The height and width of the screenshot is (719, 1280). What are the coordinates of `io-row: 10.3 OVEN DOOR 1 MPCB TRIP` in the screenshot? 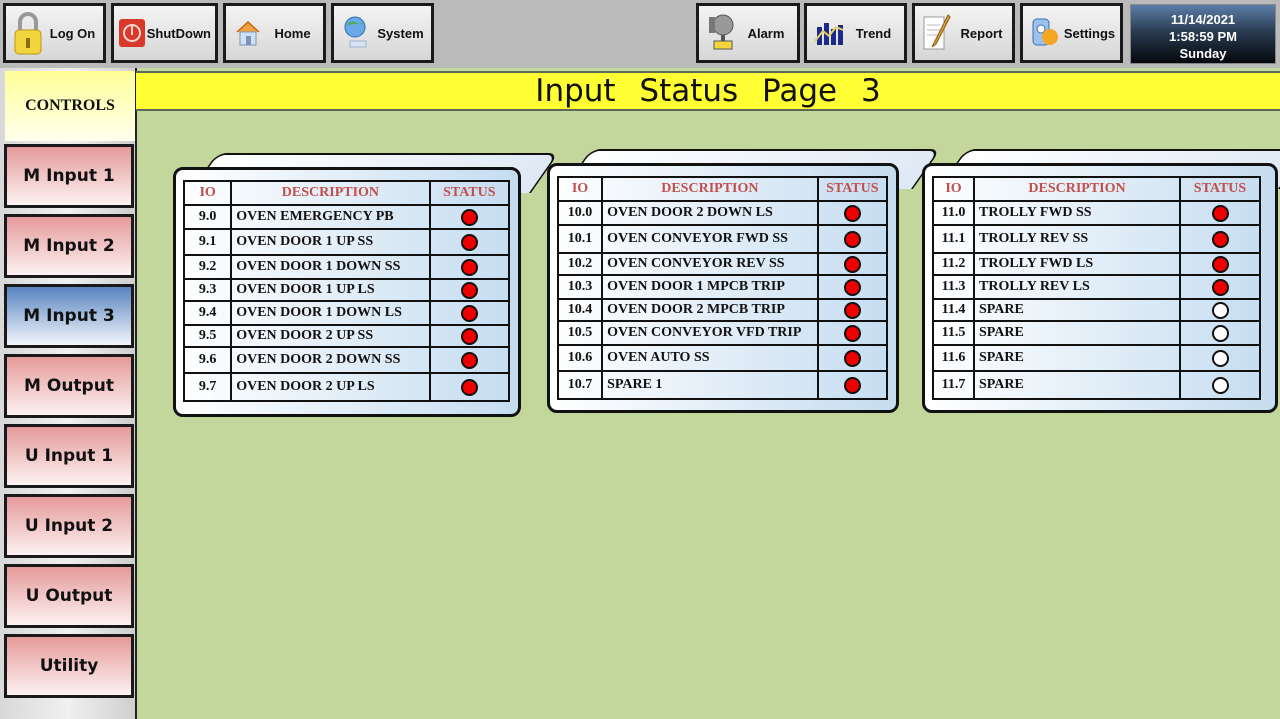 It's located at (722, 287).